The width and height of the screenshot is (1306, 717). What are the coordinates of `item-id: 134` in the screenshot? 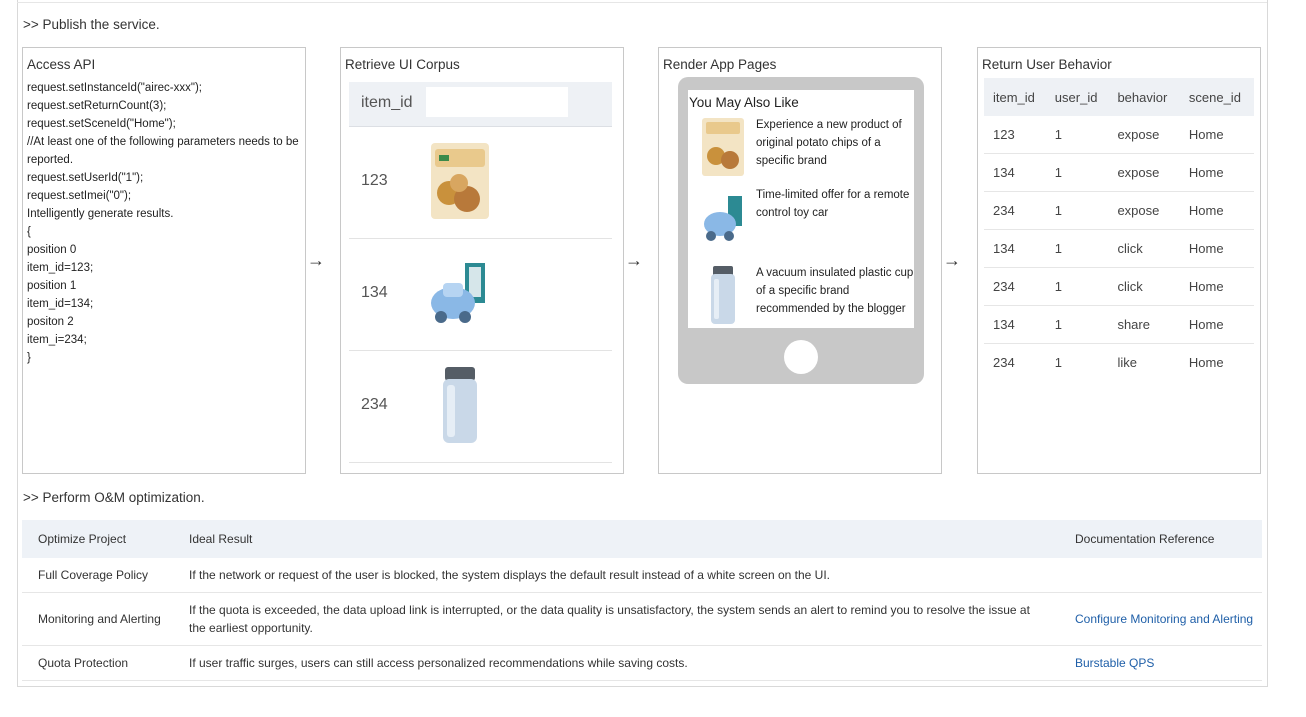 It's located at (374, 292).